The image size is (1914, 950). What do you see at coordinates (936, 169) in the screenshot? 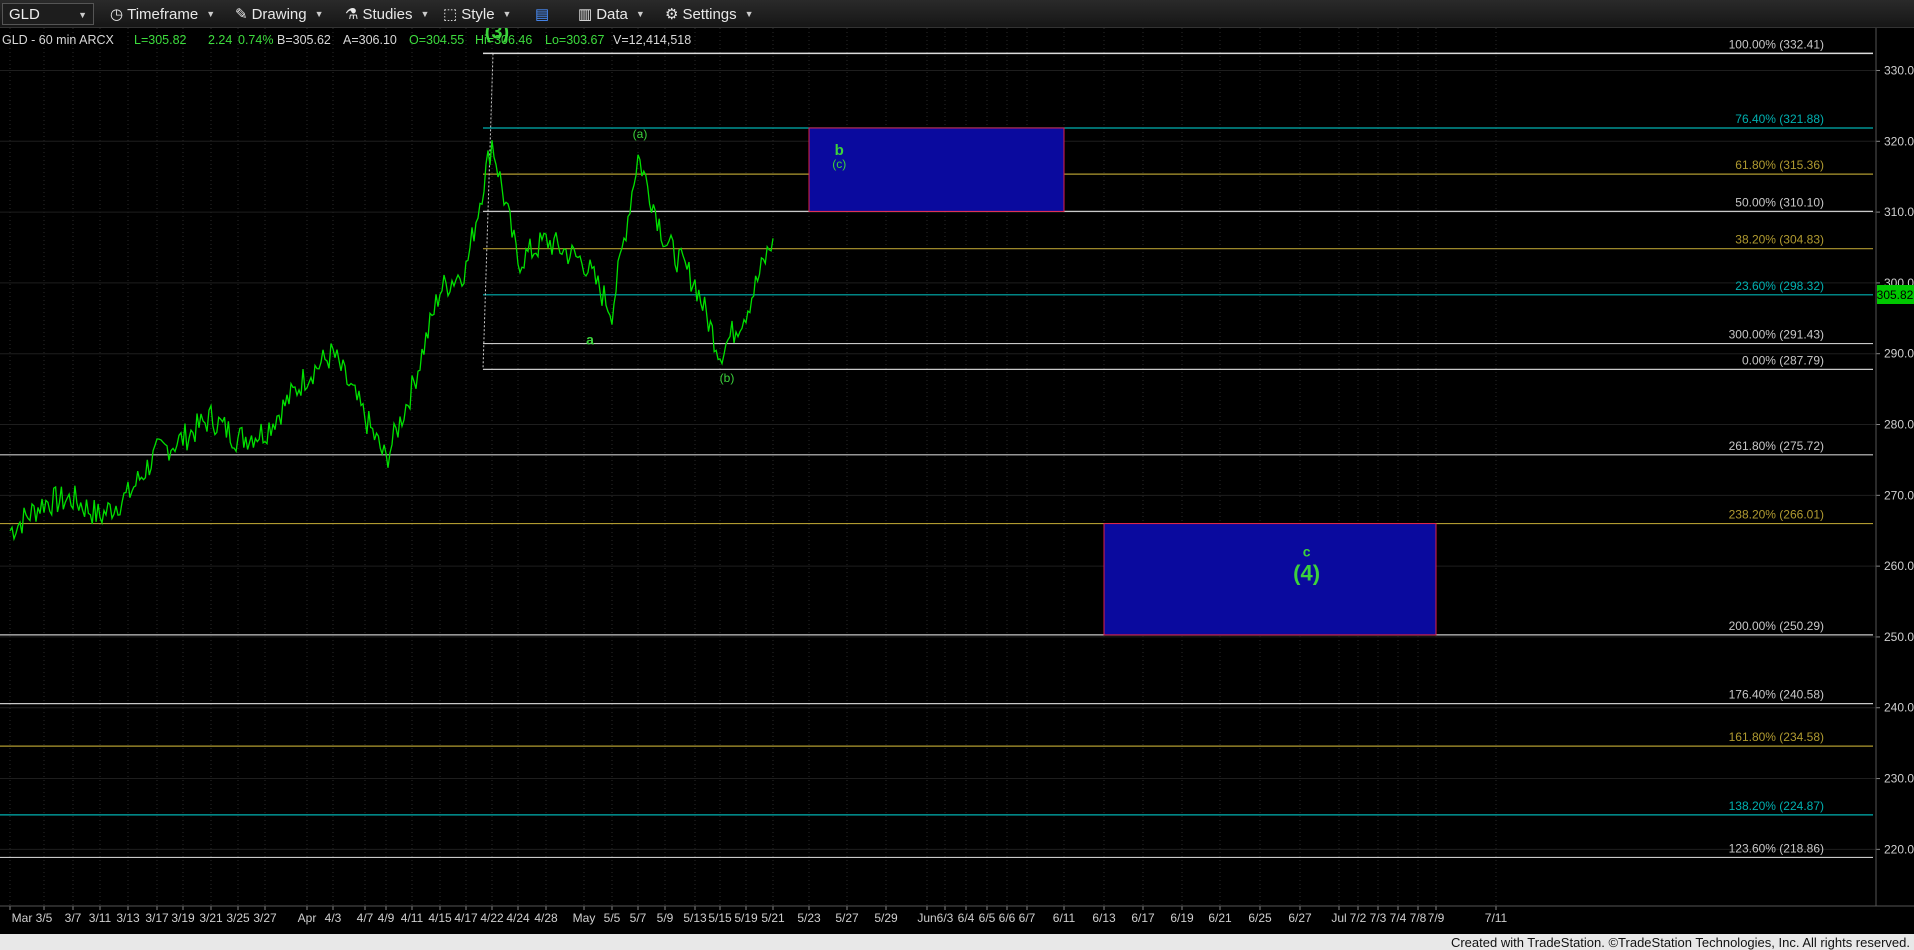
I see `target-box` at bounding box center [936, 169].